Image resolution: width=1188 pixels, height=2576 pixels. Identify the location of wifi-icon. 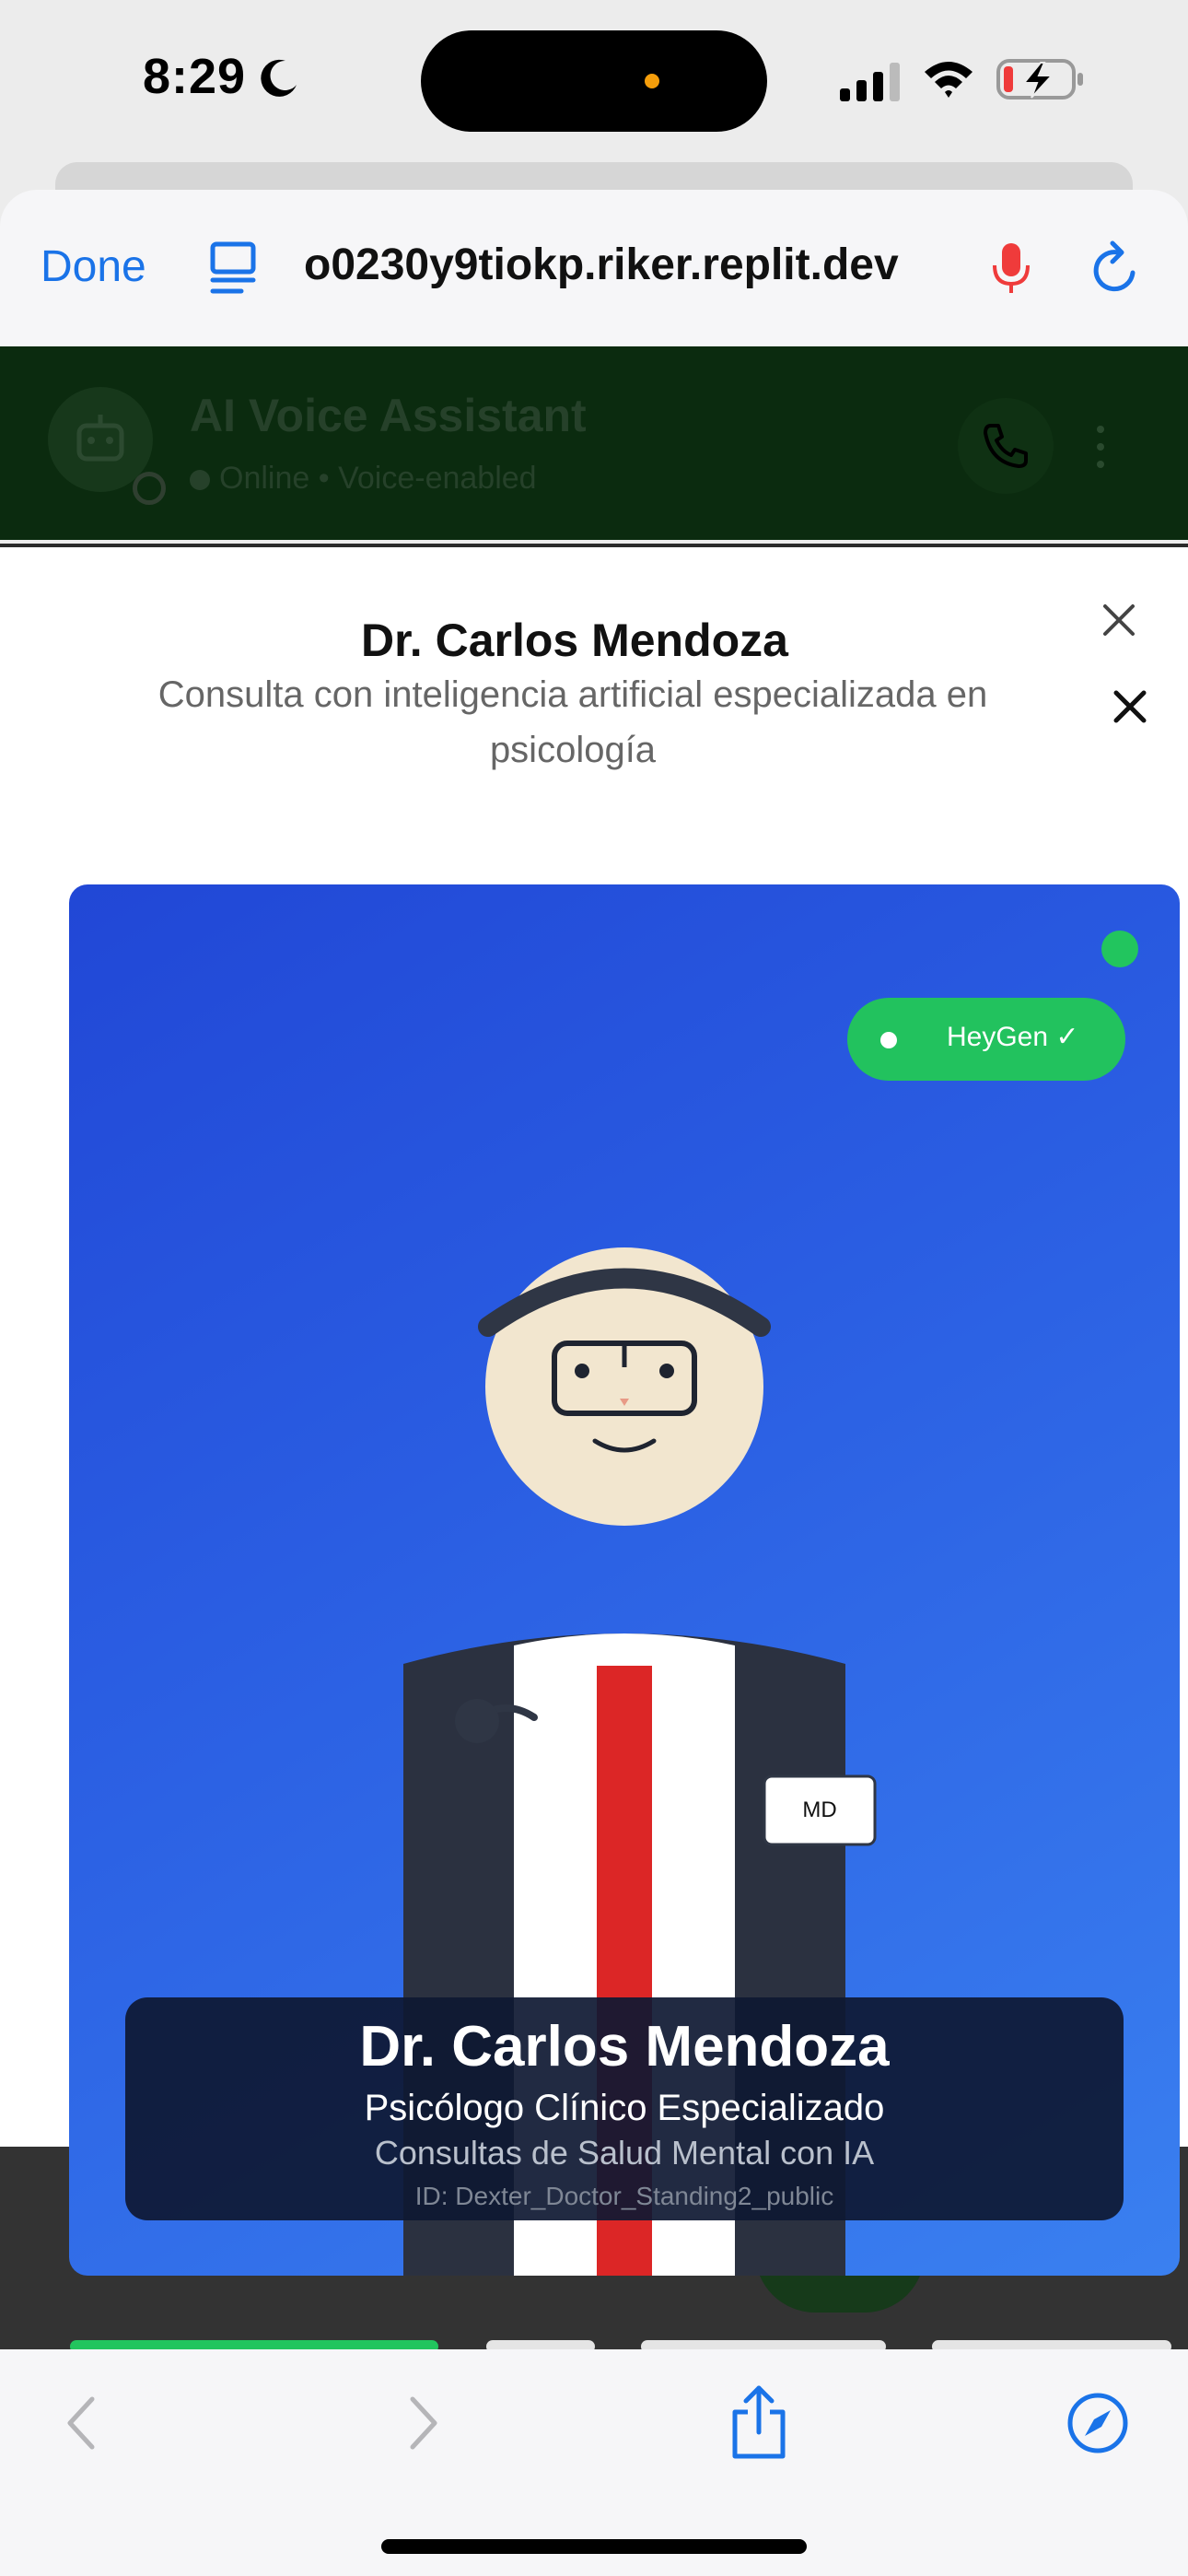
(949, 80).